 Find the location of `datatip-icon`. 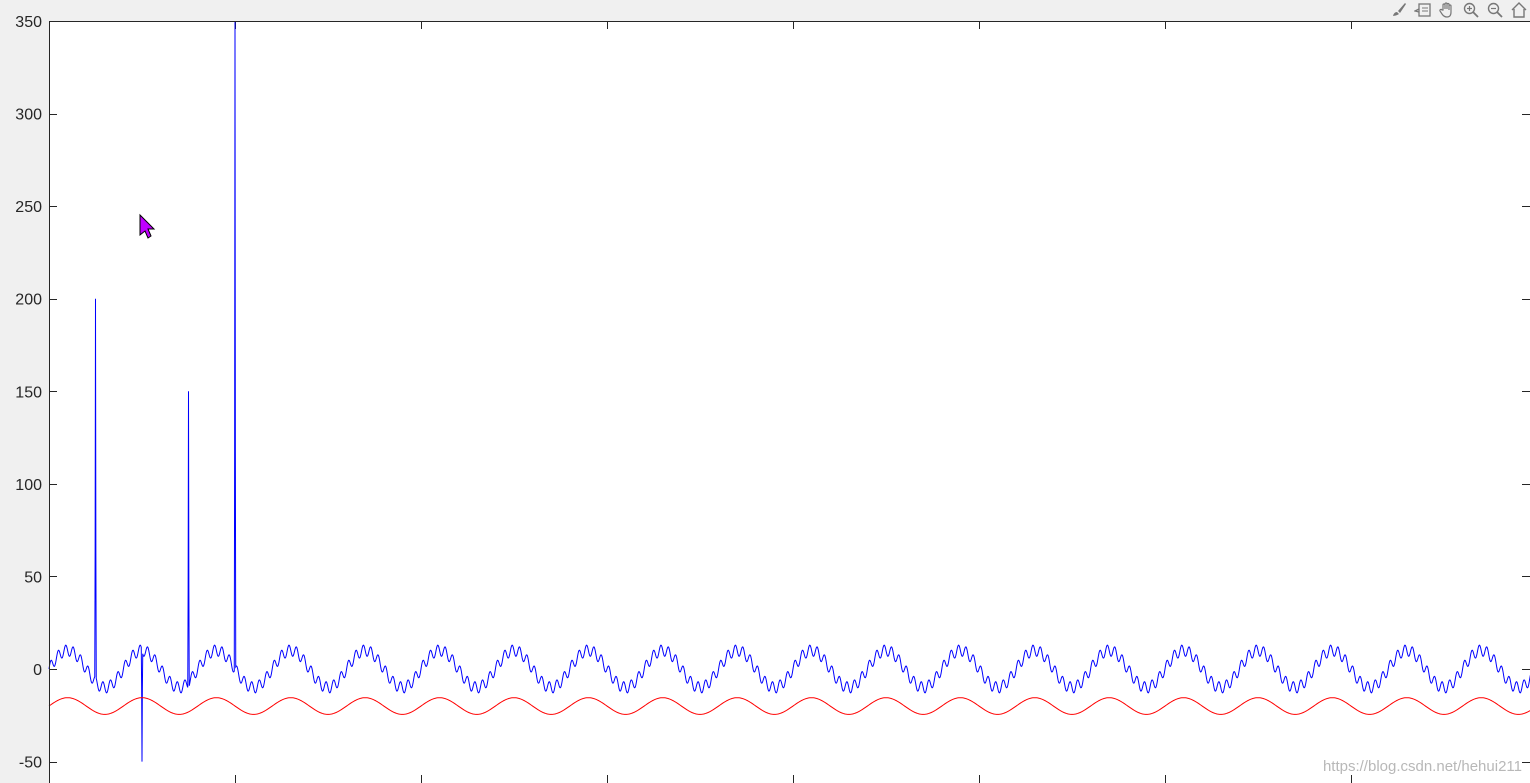

datatip-icon is located at coordinates (1422, 10).